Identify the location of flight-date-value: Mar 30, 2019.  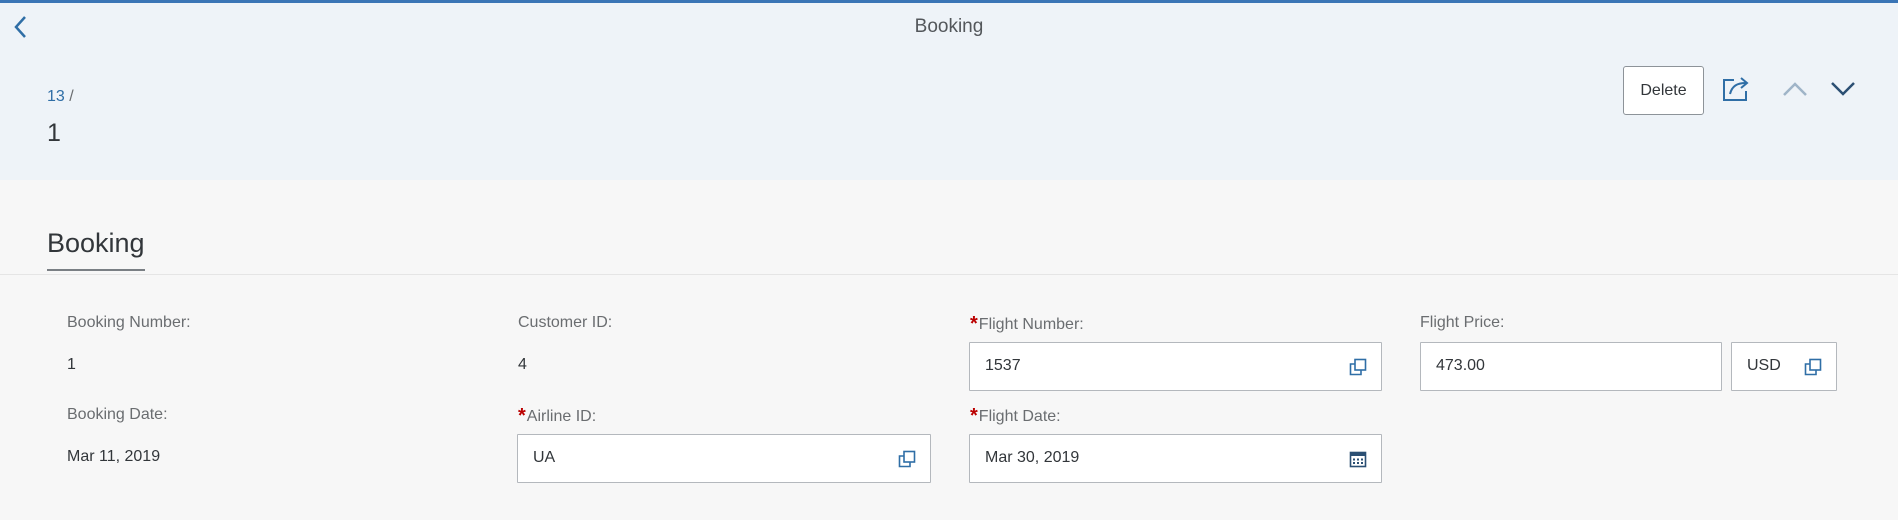
(1032, 457).